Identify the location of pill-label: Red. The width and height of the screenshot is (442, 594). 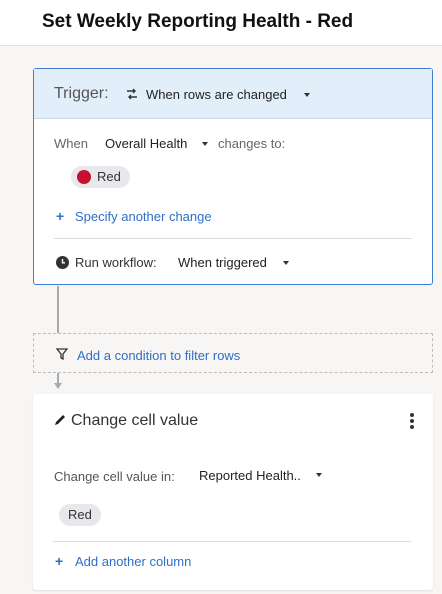
(109, 176).